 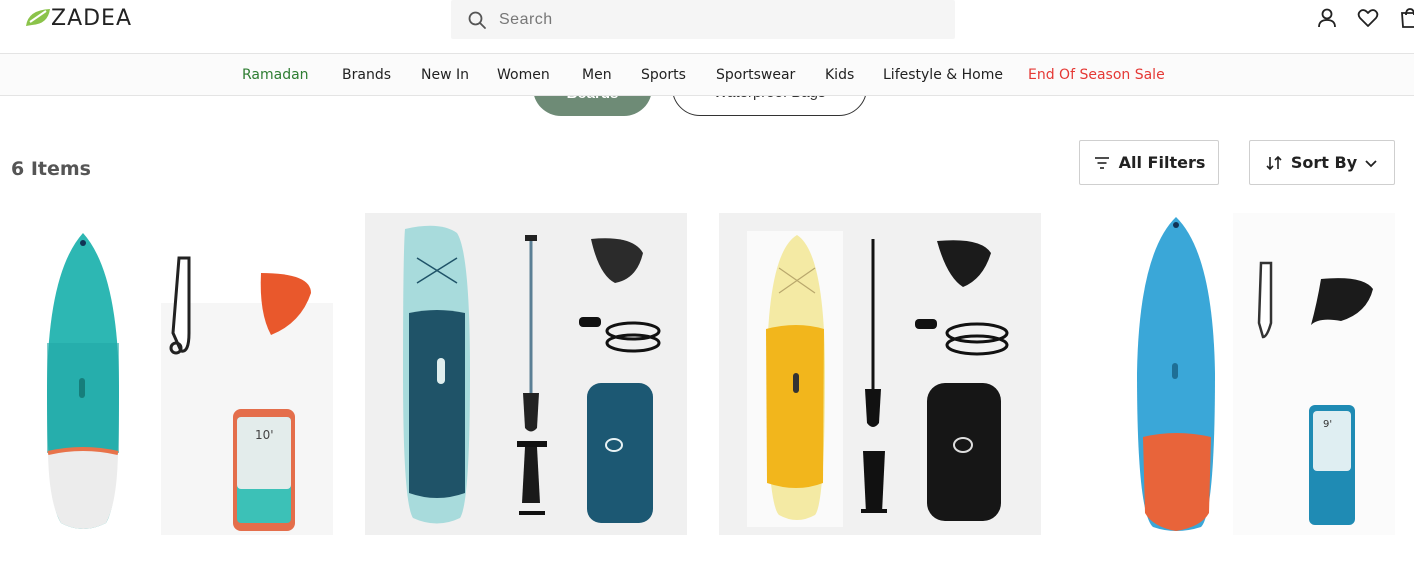 What do you see at coordinates (755, 75) in the screenshot?
I see `nav-item-sportswear: Sportswear` at bounding box center [755, 75].